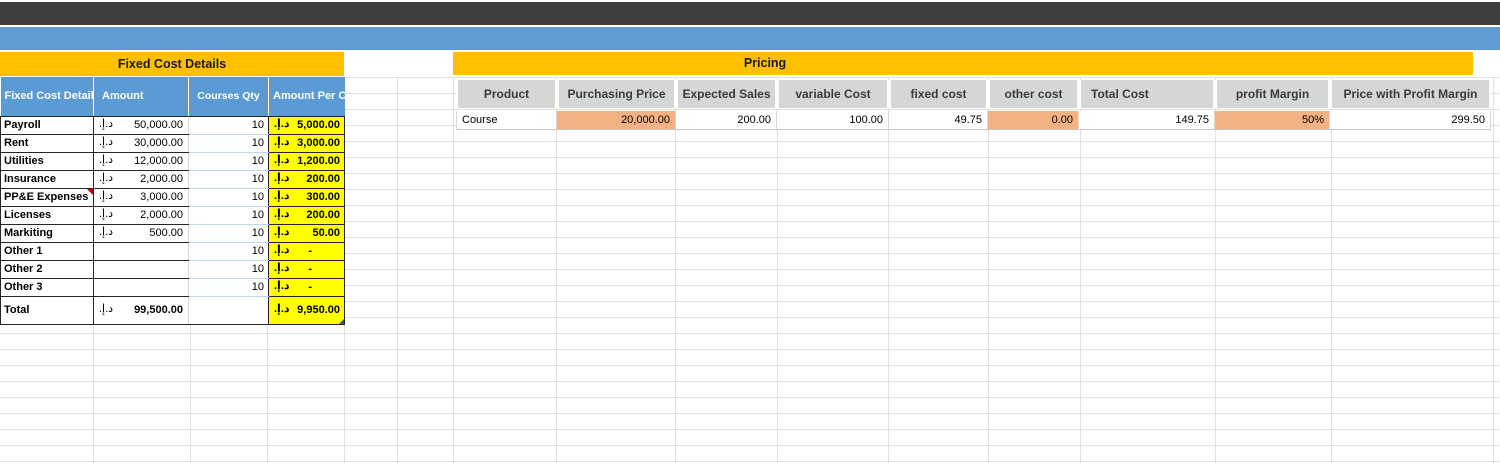 The width and height of the screenshot is (1500, 463). Describe the element at coordinates (616, 94) in the screenshot. I see `header-purchasing-price: Purchasing Price` at that location.